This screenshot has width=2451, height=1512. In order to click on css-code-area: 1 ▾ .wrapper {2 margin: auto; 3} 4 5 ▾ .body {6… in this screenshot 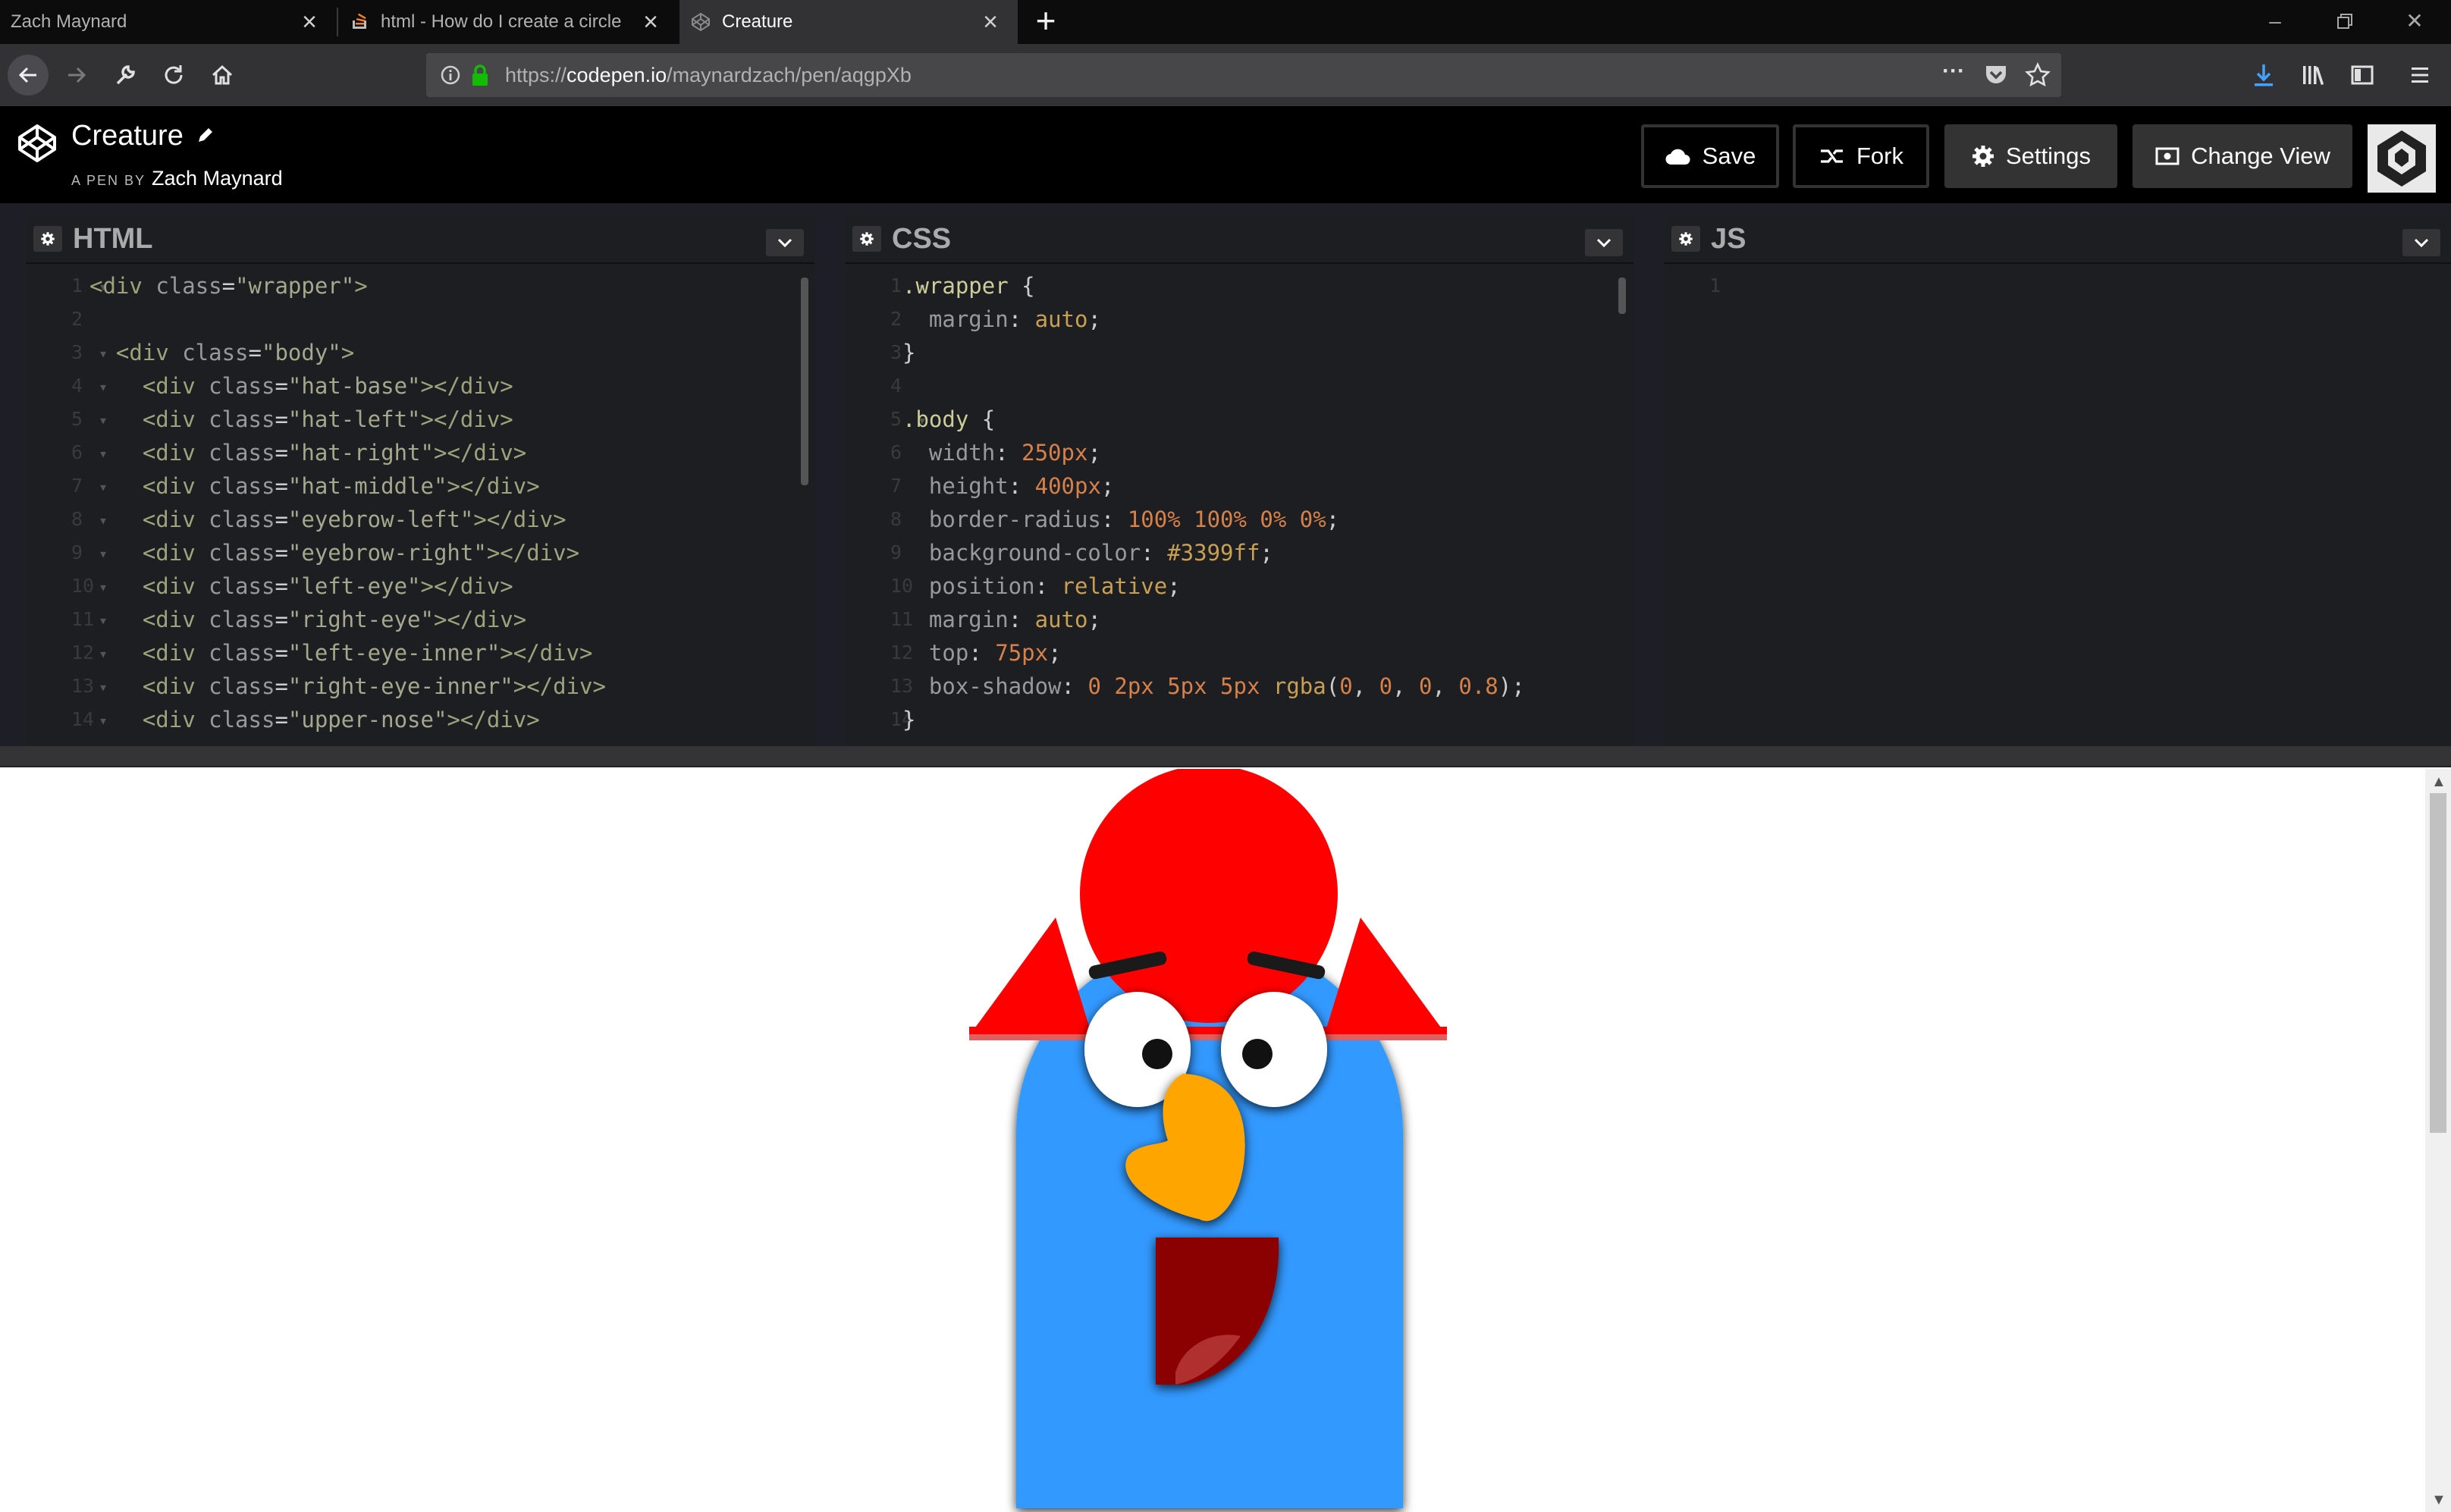, I will do `click(1239, 506)`.